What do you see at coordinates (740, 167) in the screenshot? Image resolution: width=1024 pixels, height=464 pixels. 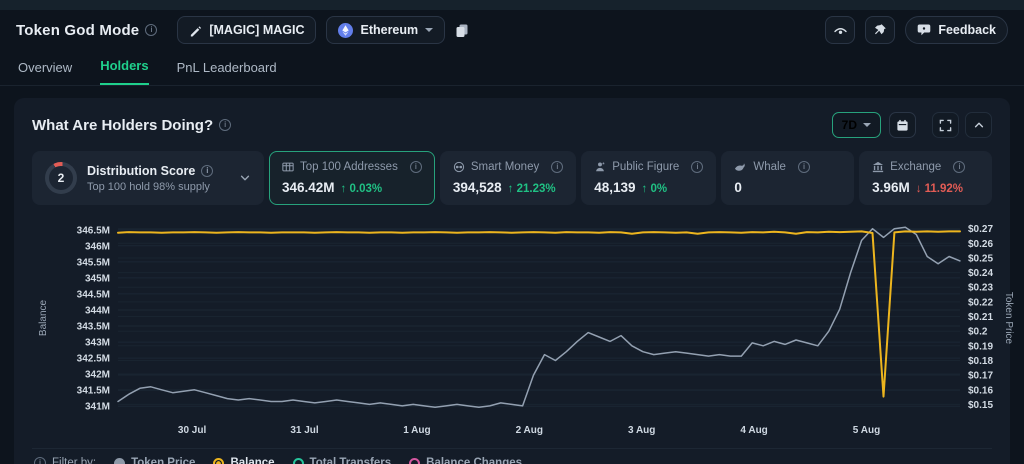 I see `whale-icon` at bounding box center [740, 167].